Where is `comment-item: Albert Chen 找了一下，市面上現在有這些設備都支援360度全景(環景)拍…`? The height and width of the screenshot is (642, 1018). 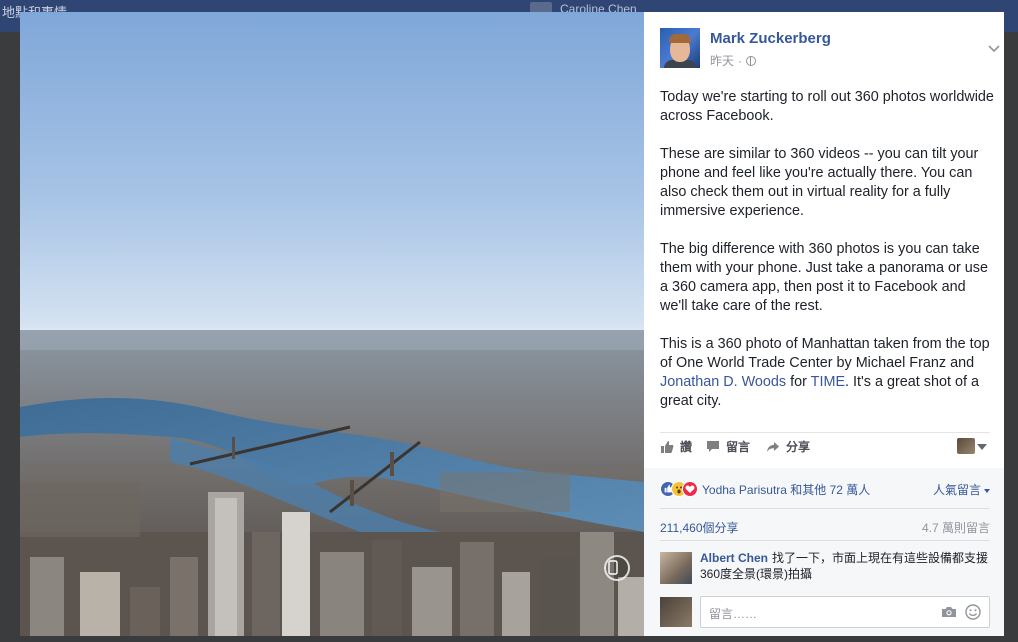 comment-item: Albert Chen 找了一下，市面上現在有這些設備都支援360度全景(環景)拍… is located at coordinates (825, 568).